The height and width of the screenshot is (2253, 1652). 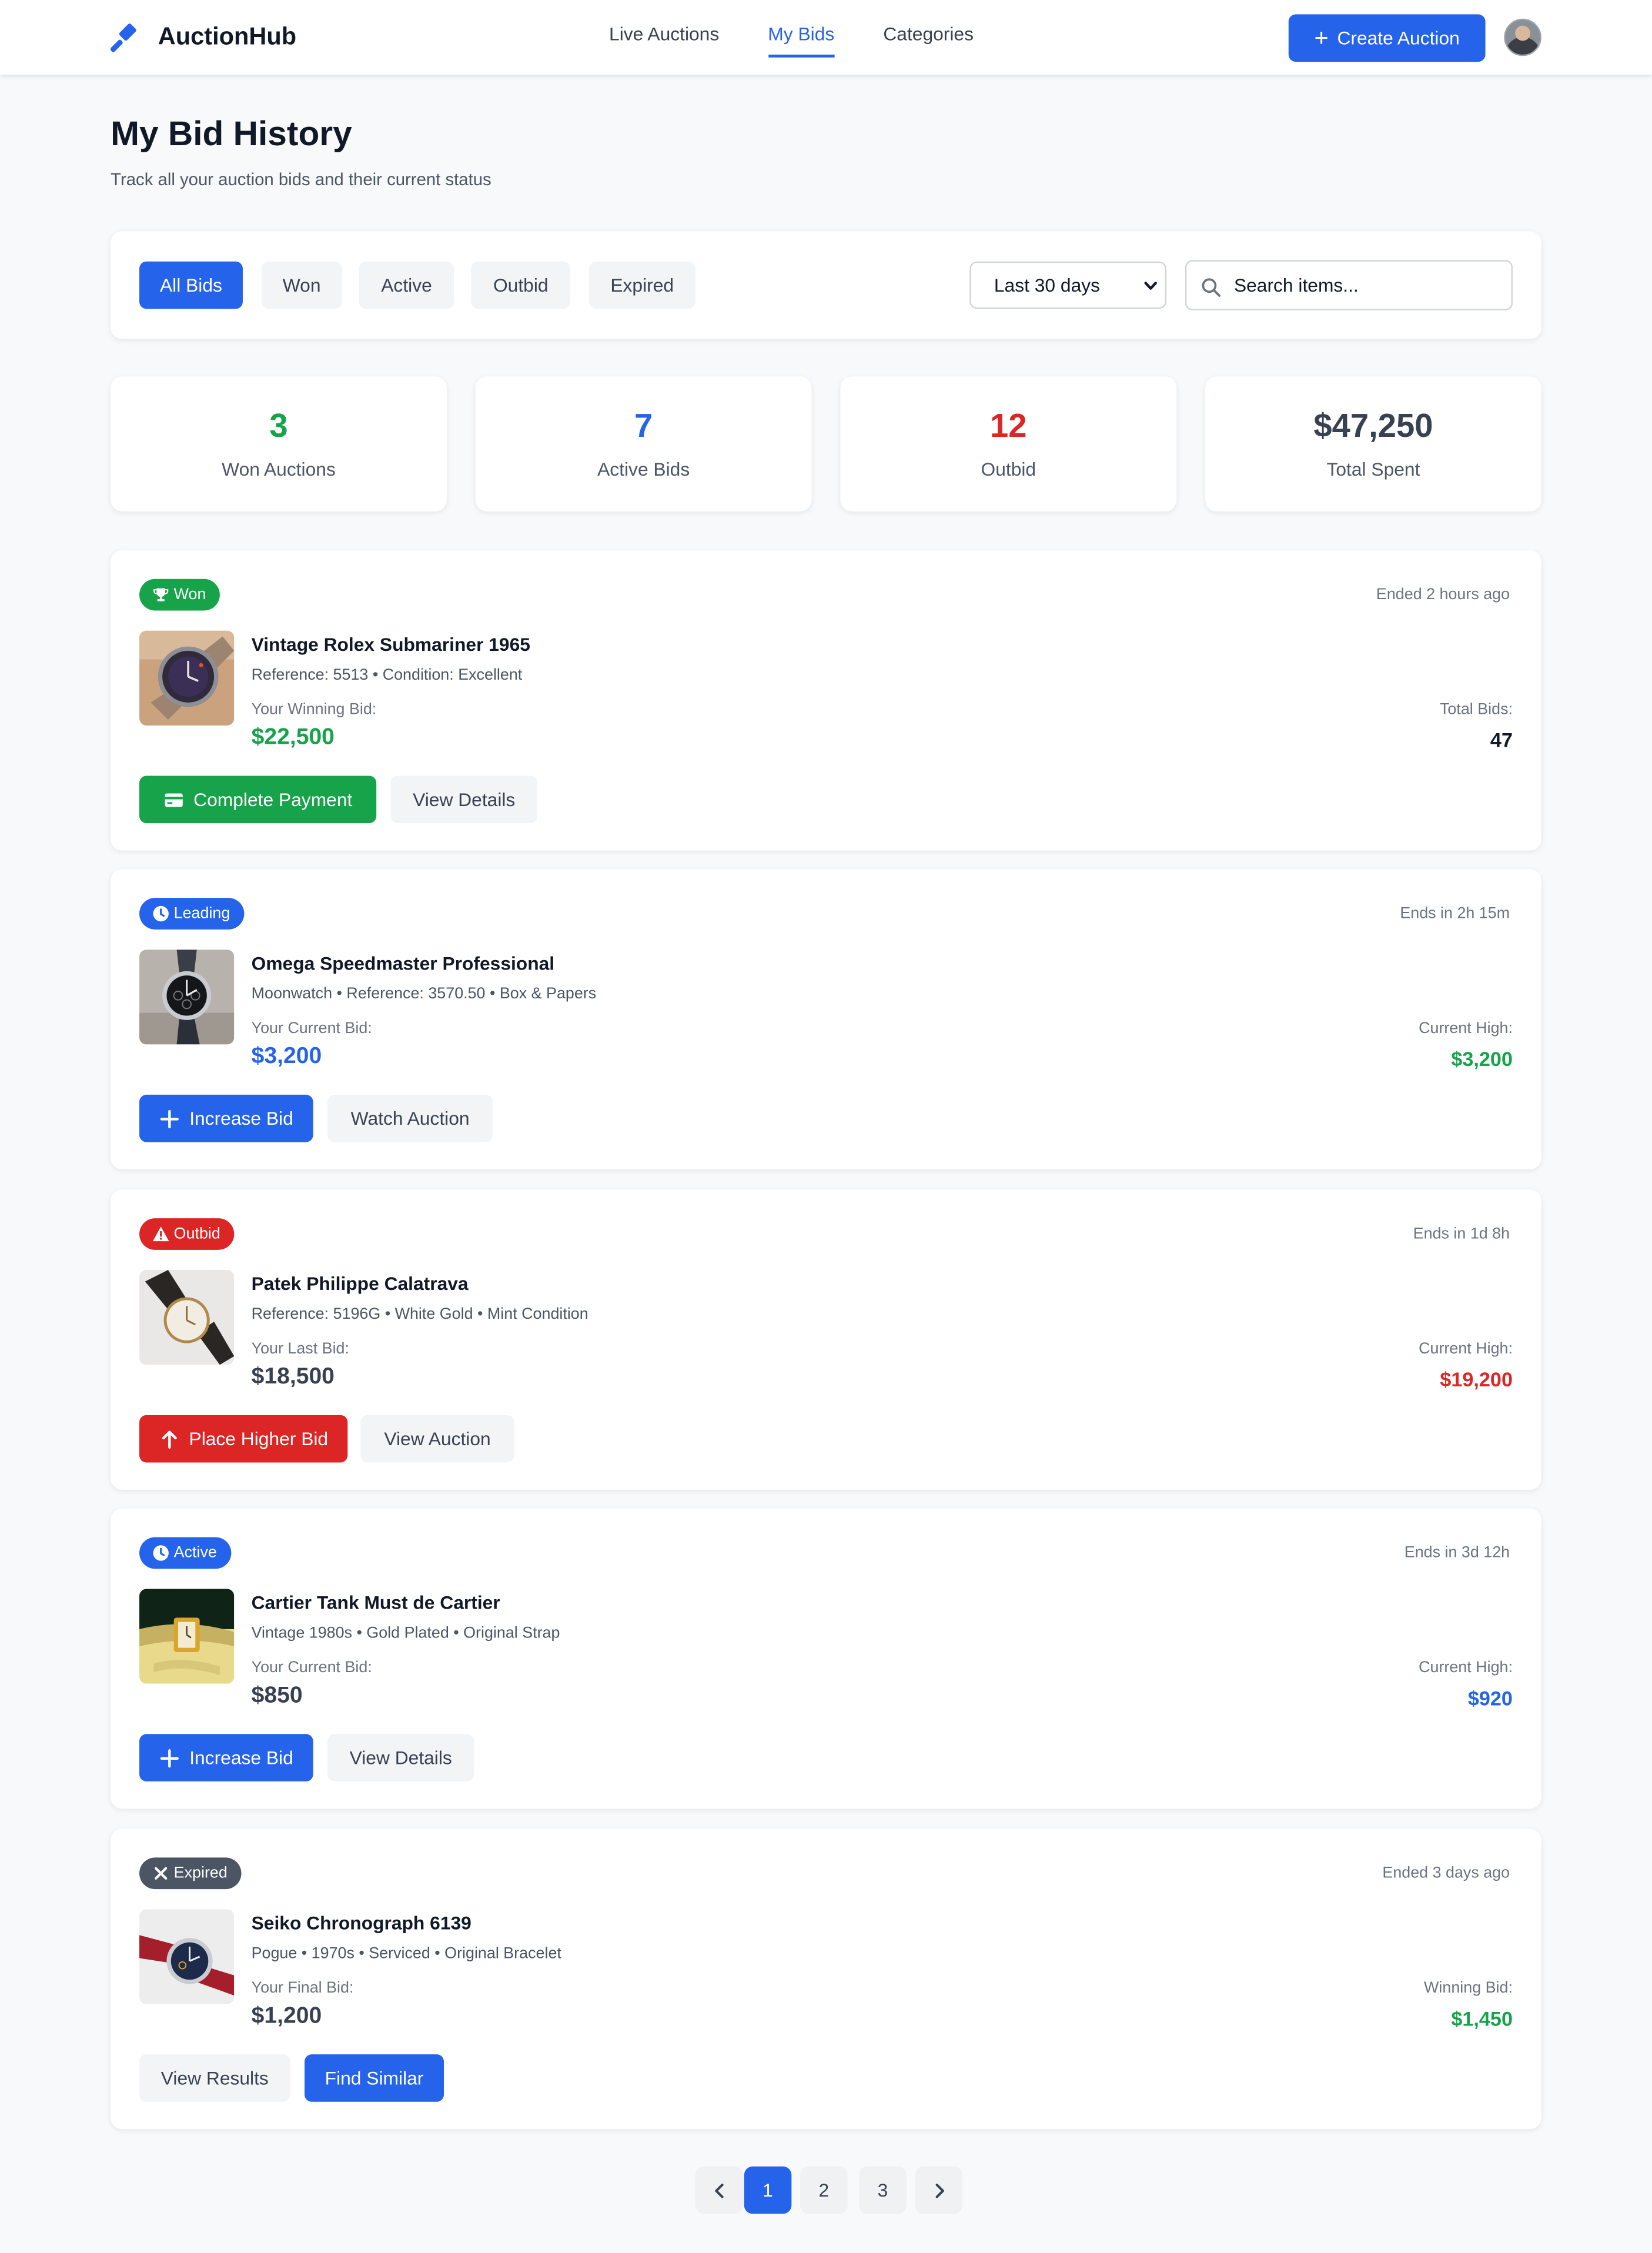 I want to click on stat-label: Won Auctions, so click(x=279, y=469).